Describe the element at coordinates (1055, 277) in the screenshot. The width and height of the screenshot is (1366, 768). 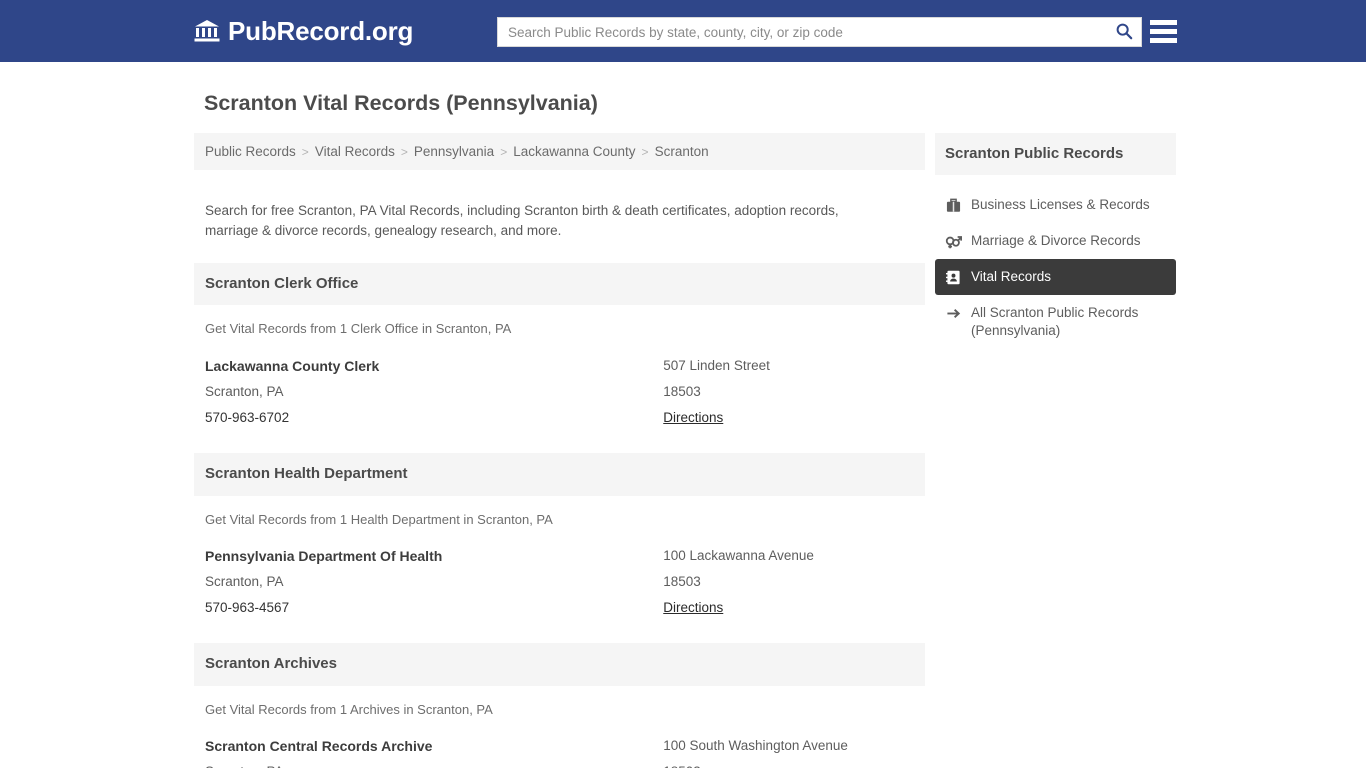
I see `sidebar-item-vital-records: Vital Records` at that location.